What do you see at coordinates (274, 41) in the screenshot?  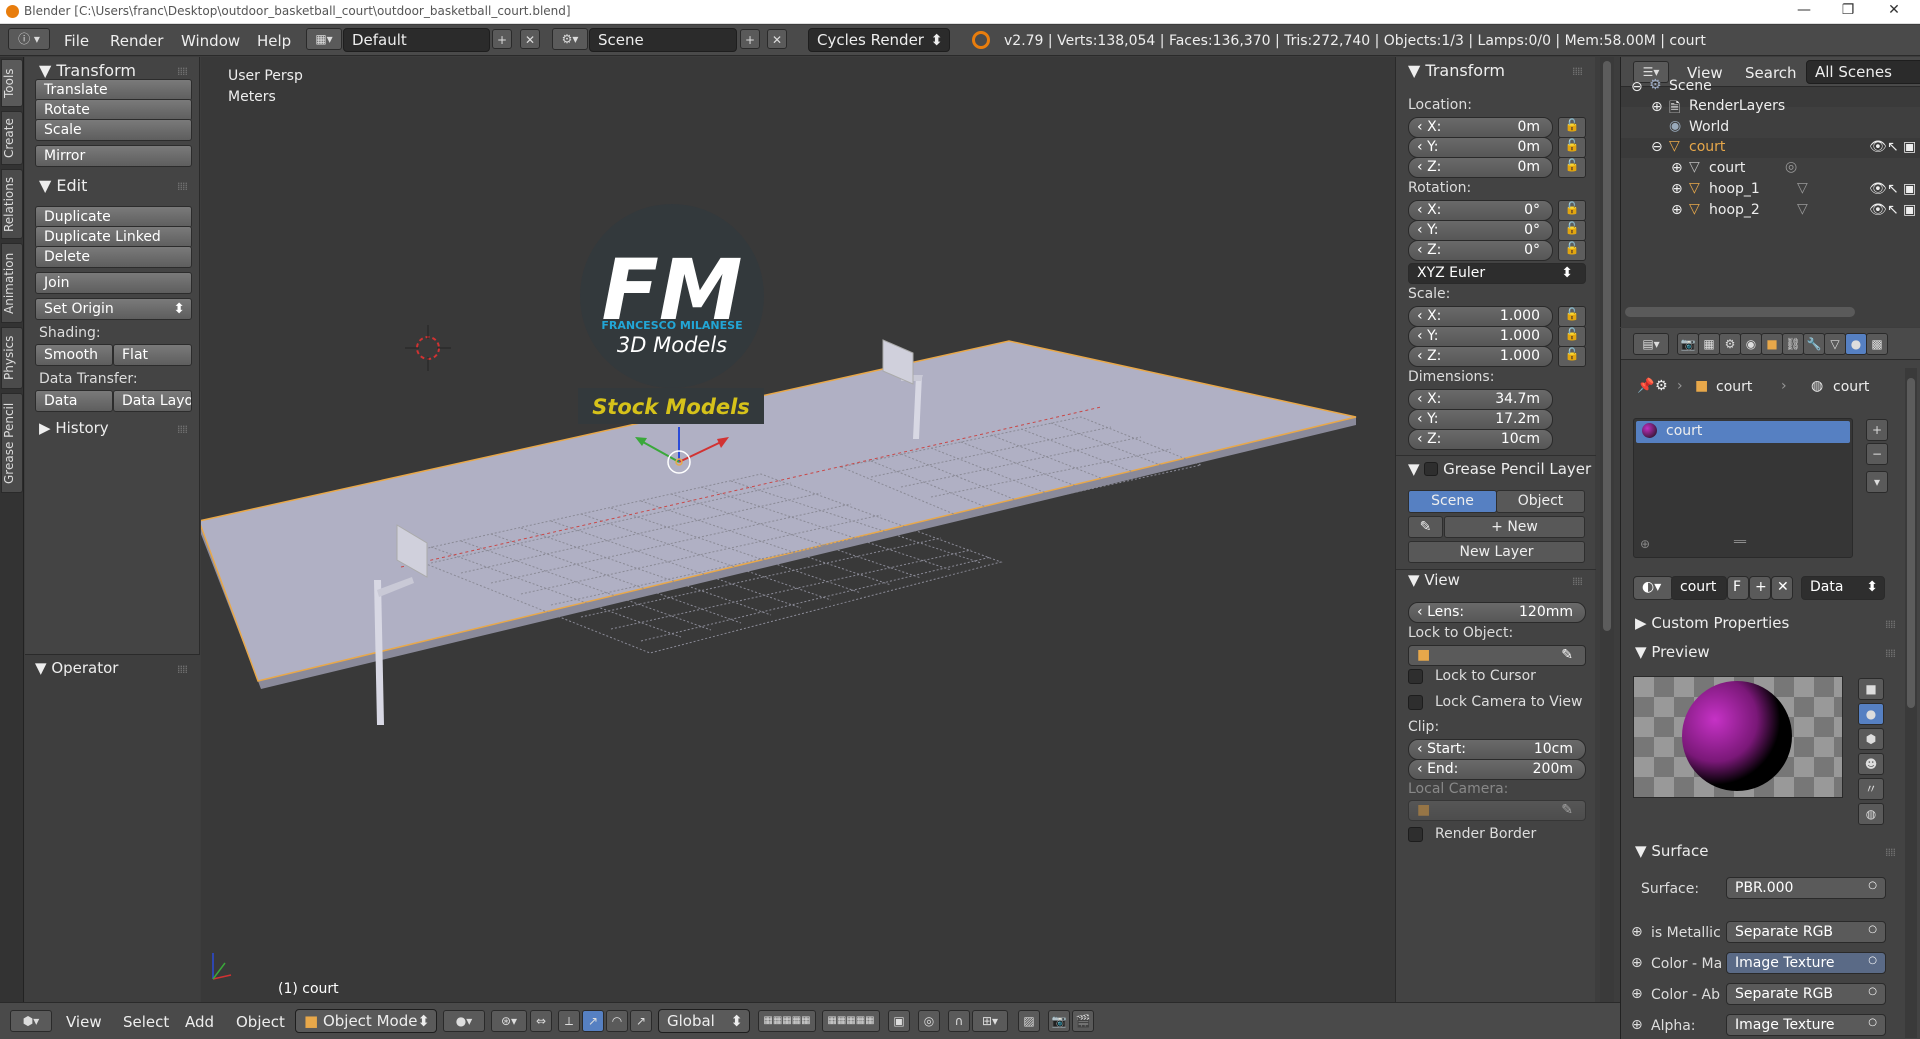 I see `menu-help: Help` at bounding box center [274, 41].